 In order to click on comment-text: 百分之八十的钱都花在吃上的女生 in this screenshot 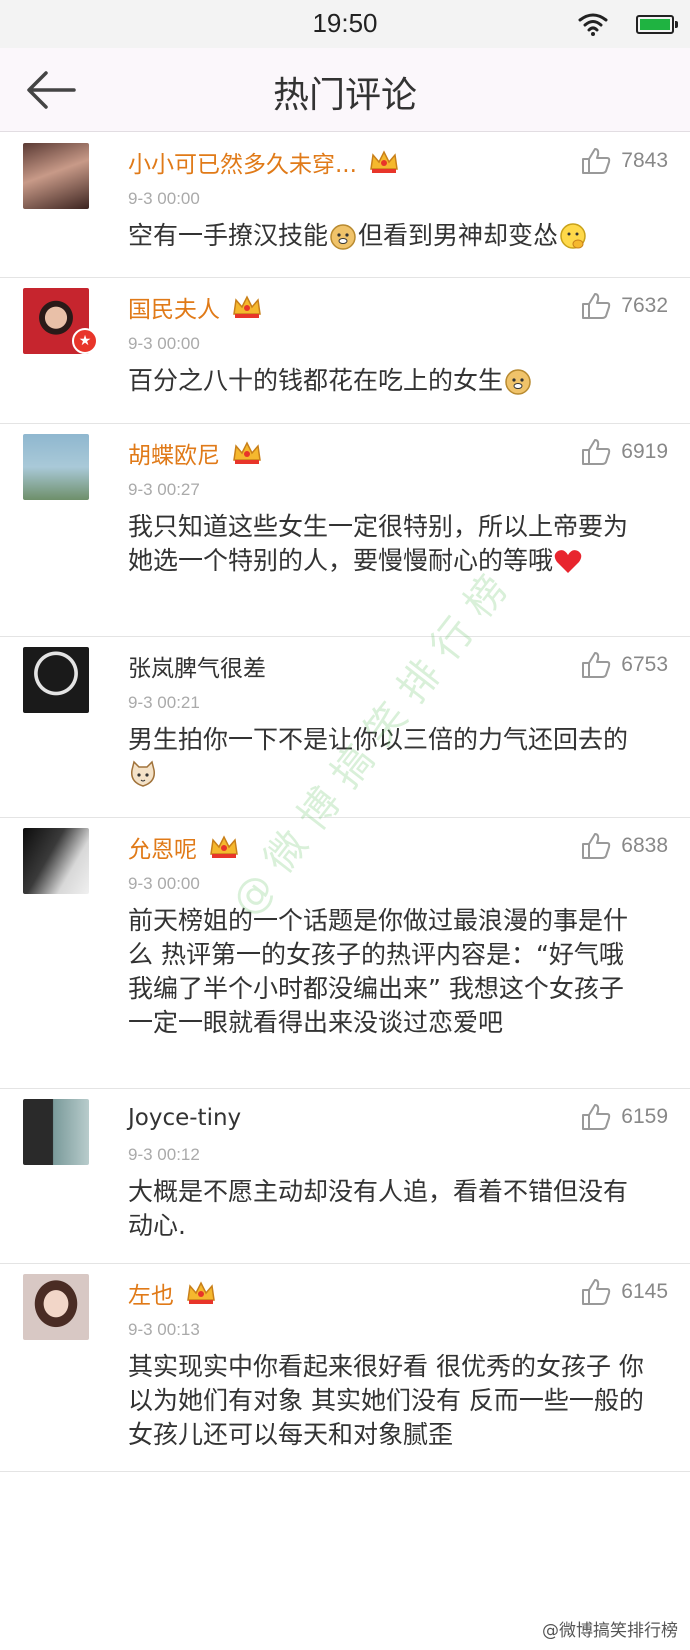, I will do `click(388, 381)`.